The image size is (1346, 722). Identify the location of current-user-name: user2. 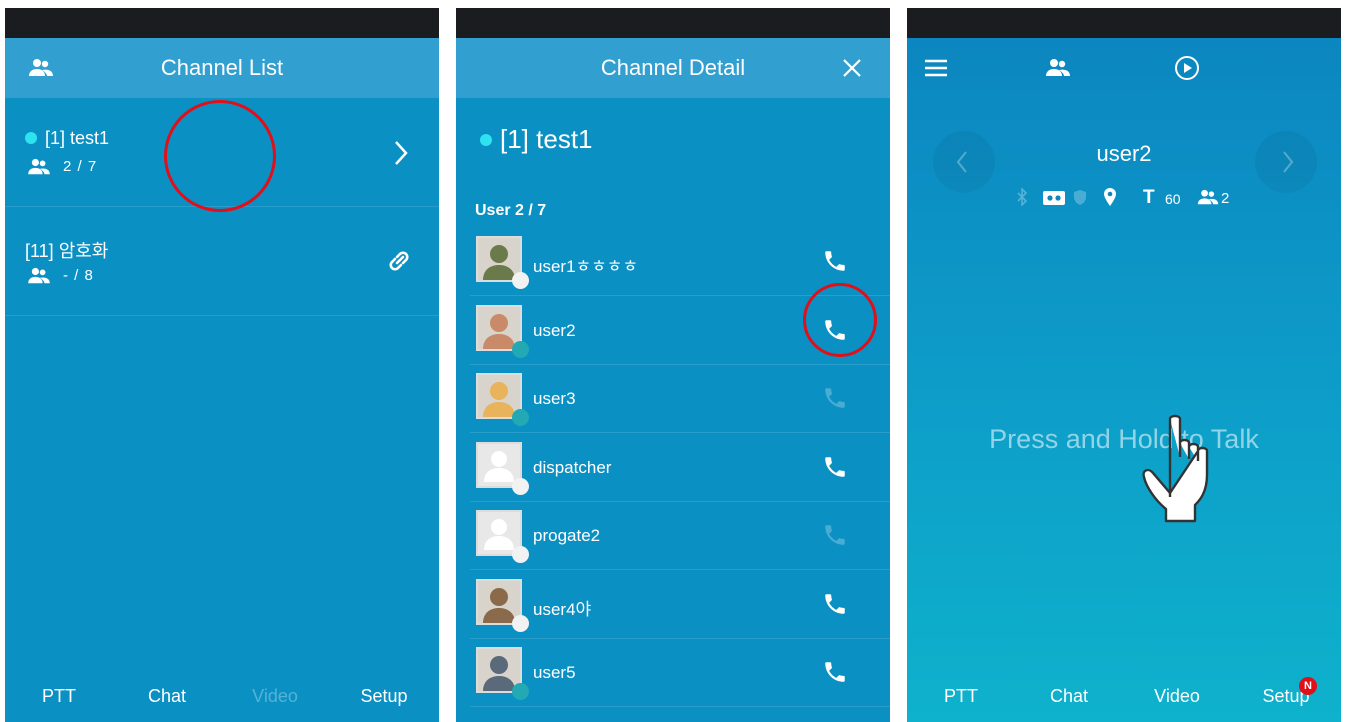
(1124, 153).